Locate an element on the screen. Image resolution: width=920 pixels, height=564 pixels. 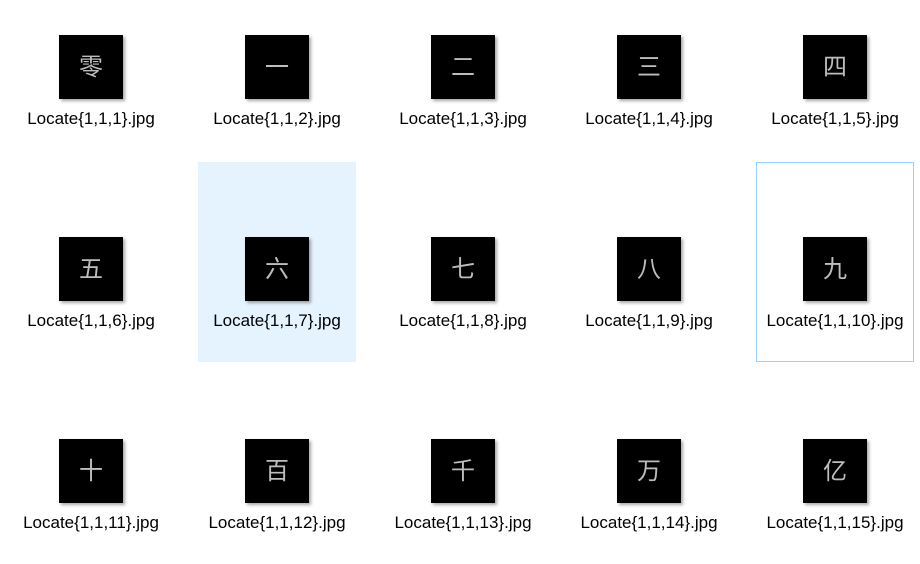
file-item: 亿 Locate{1,1,15}.jpg is located at coordinates (835, 464).